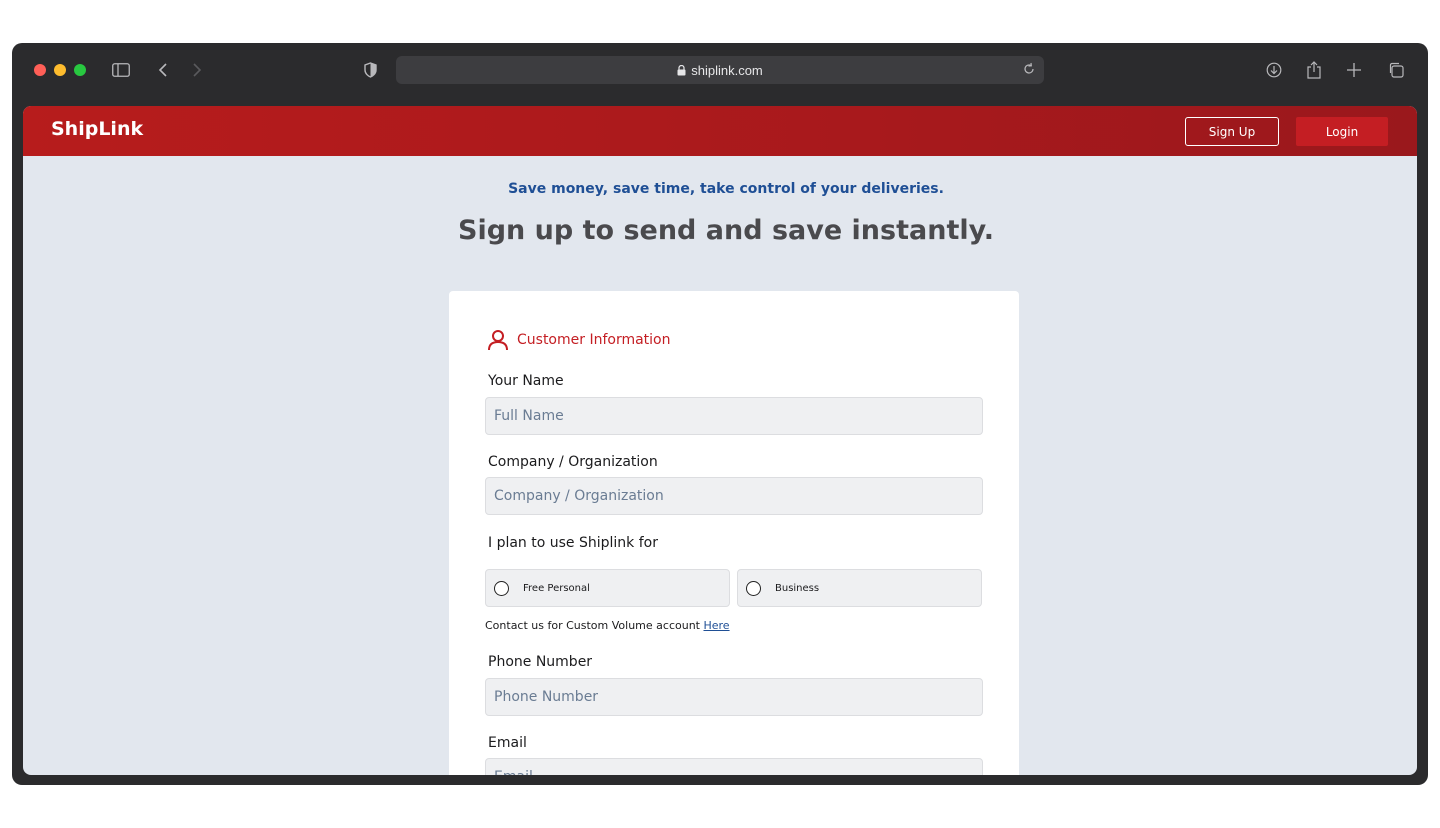  Describe the element at coordinates (1232, 131) in the screenshot. I see `signup-button: Sign Up` at that location.